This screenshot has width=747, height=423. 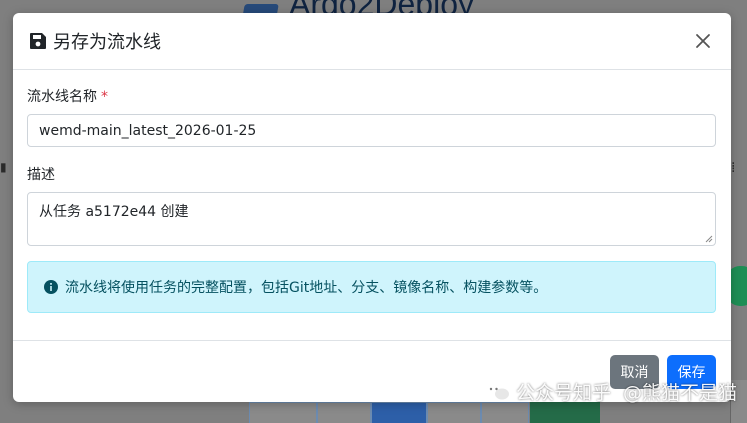 I want to click on close-icon, so click(x=703, y=41).